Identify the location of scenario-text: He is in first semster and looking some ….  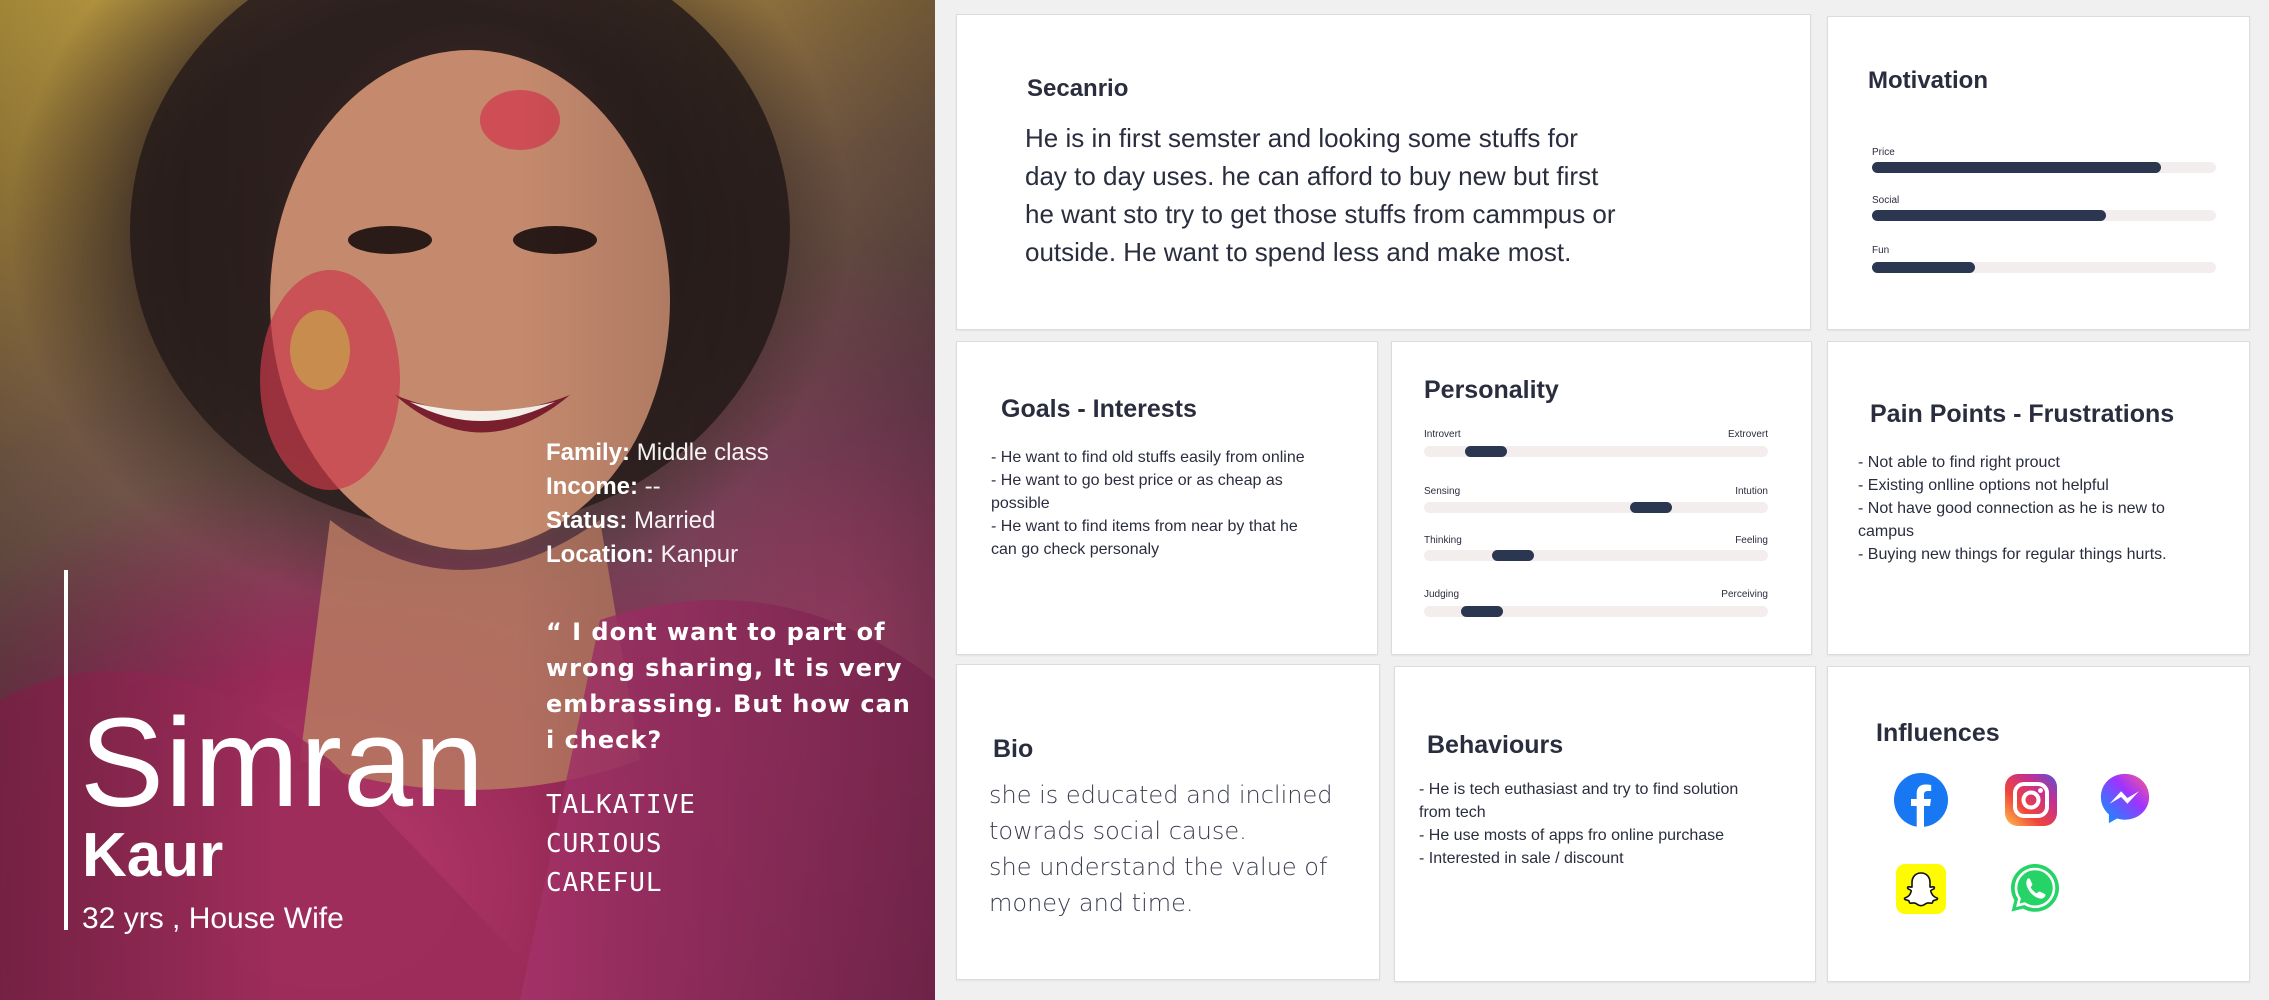
(1320, 195).